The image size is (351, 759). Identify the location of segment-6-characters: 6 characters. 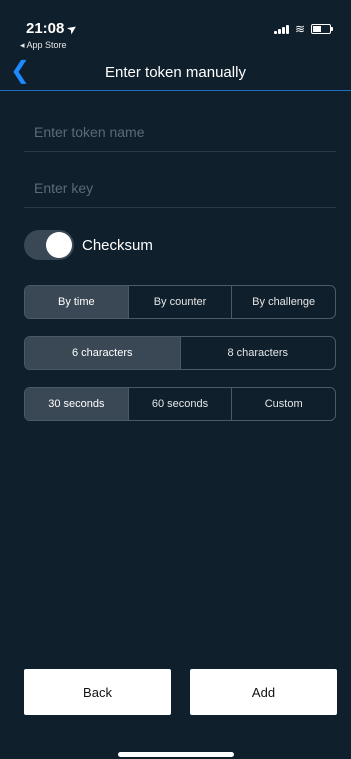
(102, 353).